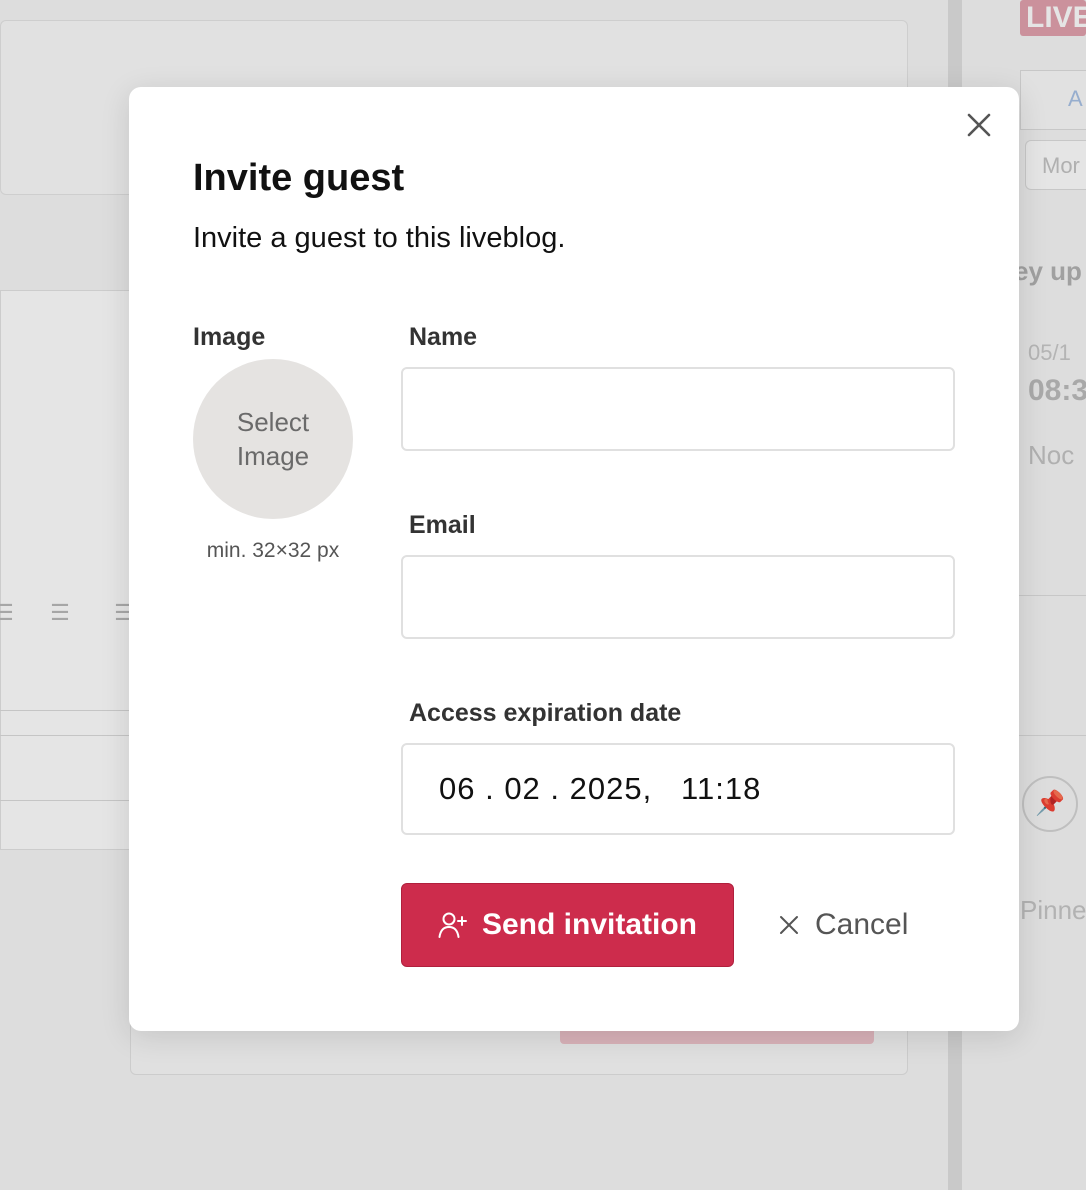 This screenshot has width=1086, height=1190. I want to click on cancel-button: Cancel, so click(854, 925).